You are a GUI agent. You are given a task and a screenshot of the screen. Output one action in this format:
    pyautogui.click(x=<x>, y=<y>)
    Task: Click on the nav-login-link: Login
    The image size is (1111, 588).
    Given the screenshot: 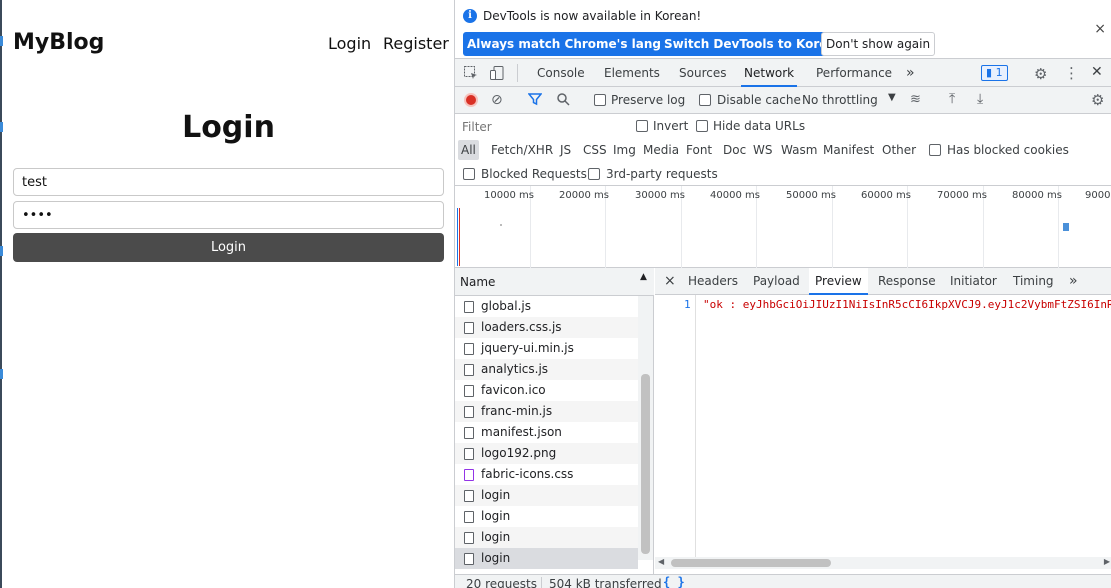 What is the action you would take?
    pyautogui.click(x=349, y=43)
    